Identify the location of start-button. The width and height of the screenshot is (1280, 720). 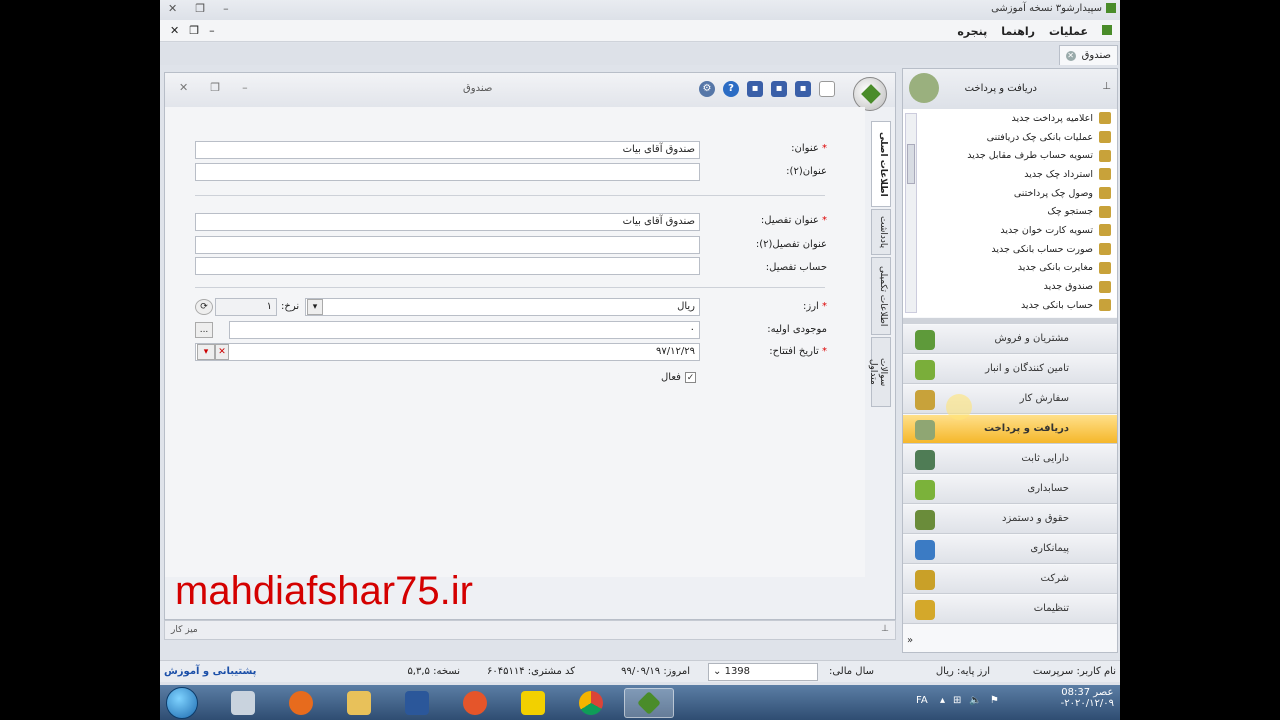
(182, 703).